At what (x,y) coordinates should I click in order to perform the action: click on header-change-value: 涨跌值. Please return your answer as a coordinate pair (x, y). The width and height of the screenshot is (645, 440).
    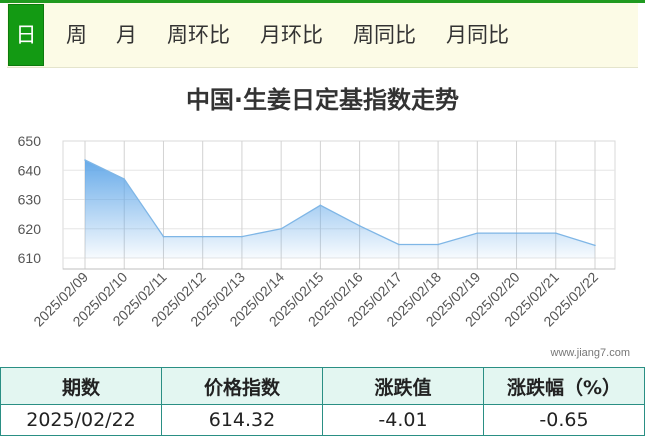
    Looking at the image, I should click on (403, 386).